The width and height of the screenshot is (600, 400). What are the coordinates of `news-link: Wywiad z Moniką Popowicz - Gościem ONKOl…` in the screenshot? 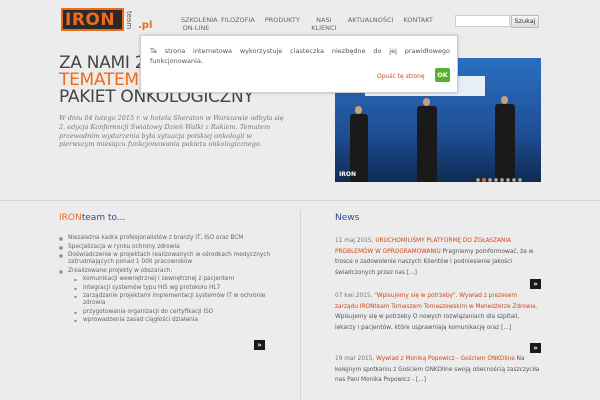 It's located at (445, 359).